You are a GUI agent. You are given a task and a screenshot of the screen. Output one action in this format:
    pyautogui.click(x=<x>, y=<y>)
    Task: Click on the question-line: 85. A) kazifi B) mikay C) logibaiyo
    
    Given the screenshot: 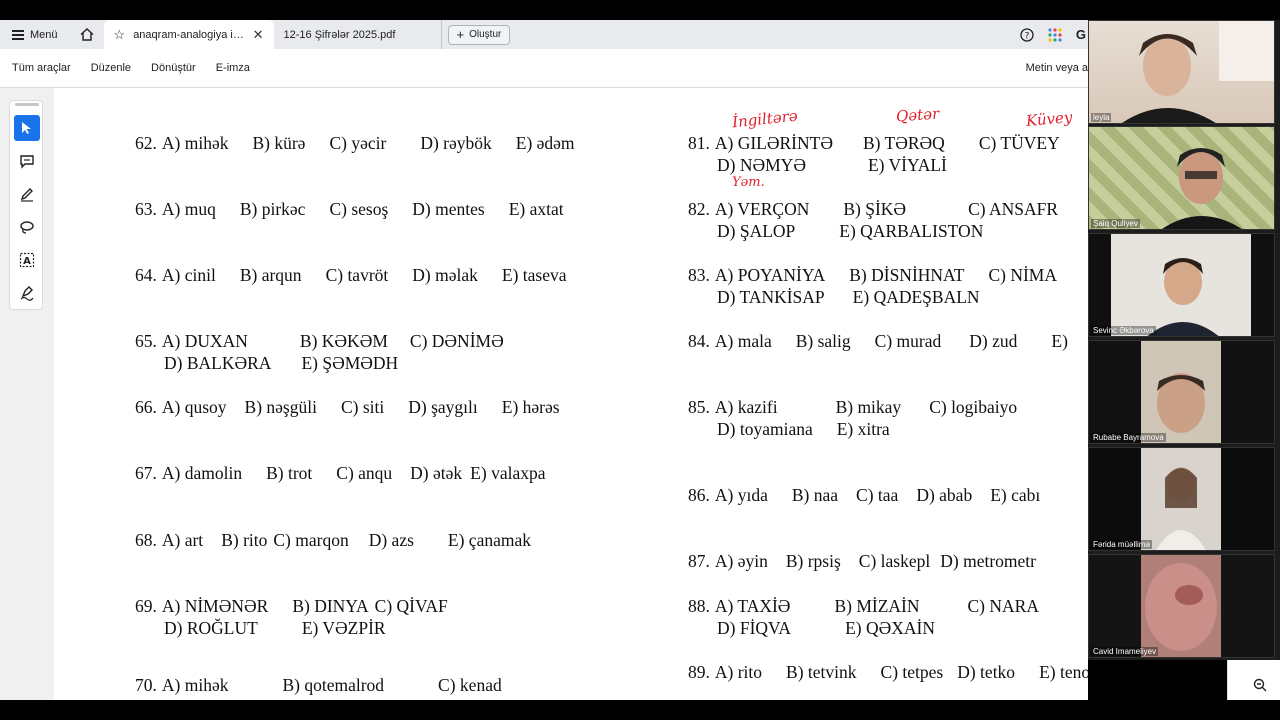 What is the action you would take?
    pyautogui.click(x=852, y=407)
    